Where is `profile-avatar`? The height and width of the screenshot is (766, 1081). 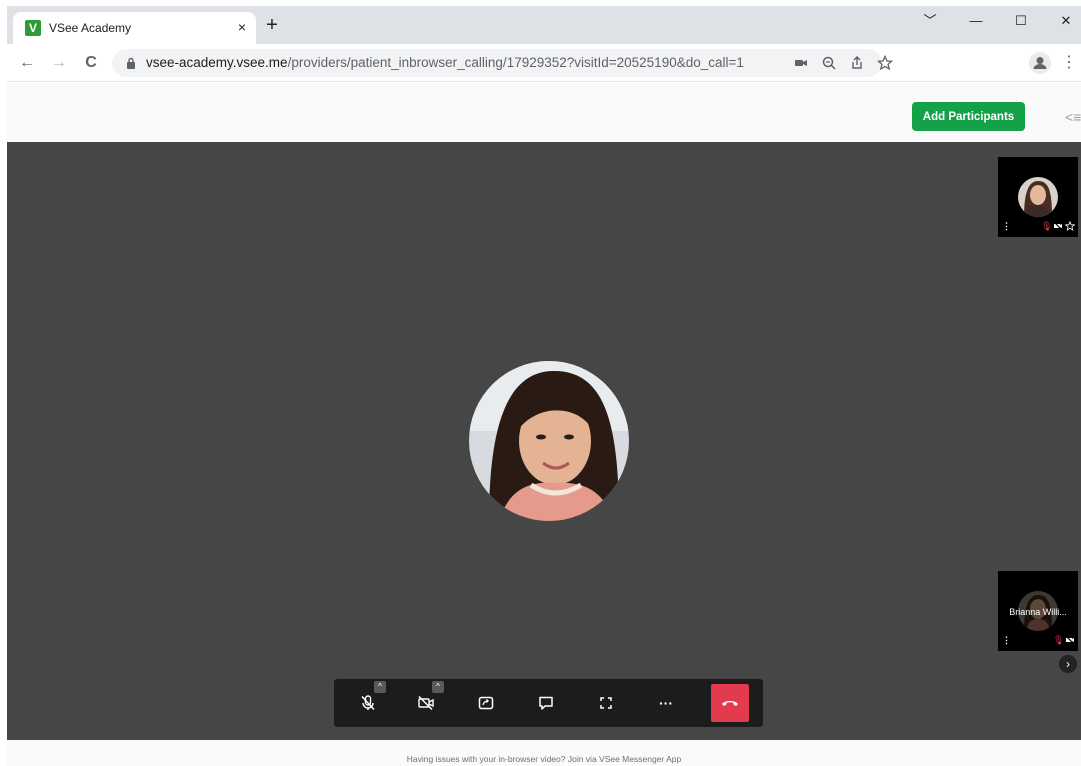
profile-avatar is located at coordinates (1040, 63).